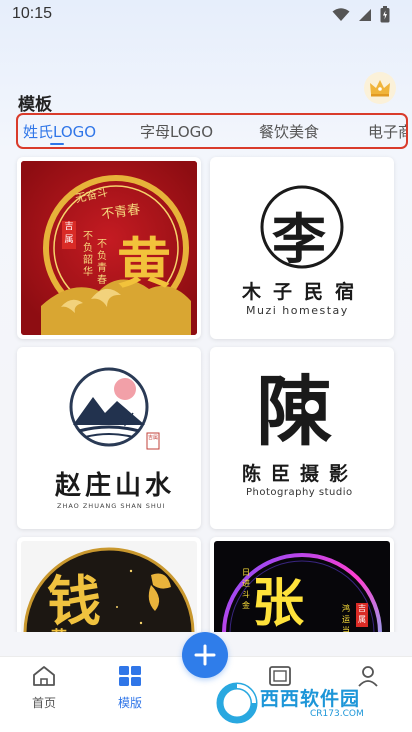 This screenshot has width=412, height=732. I want to click on active-tab-indicator, so click(57, 144).